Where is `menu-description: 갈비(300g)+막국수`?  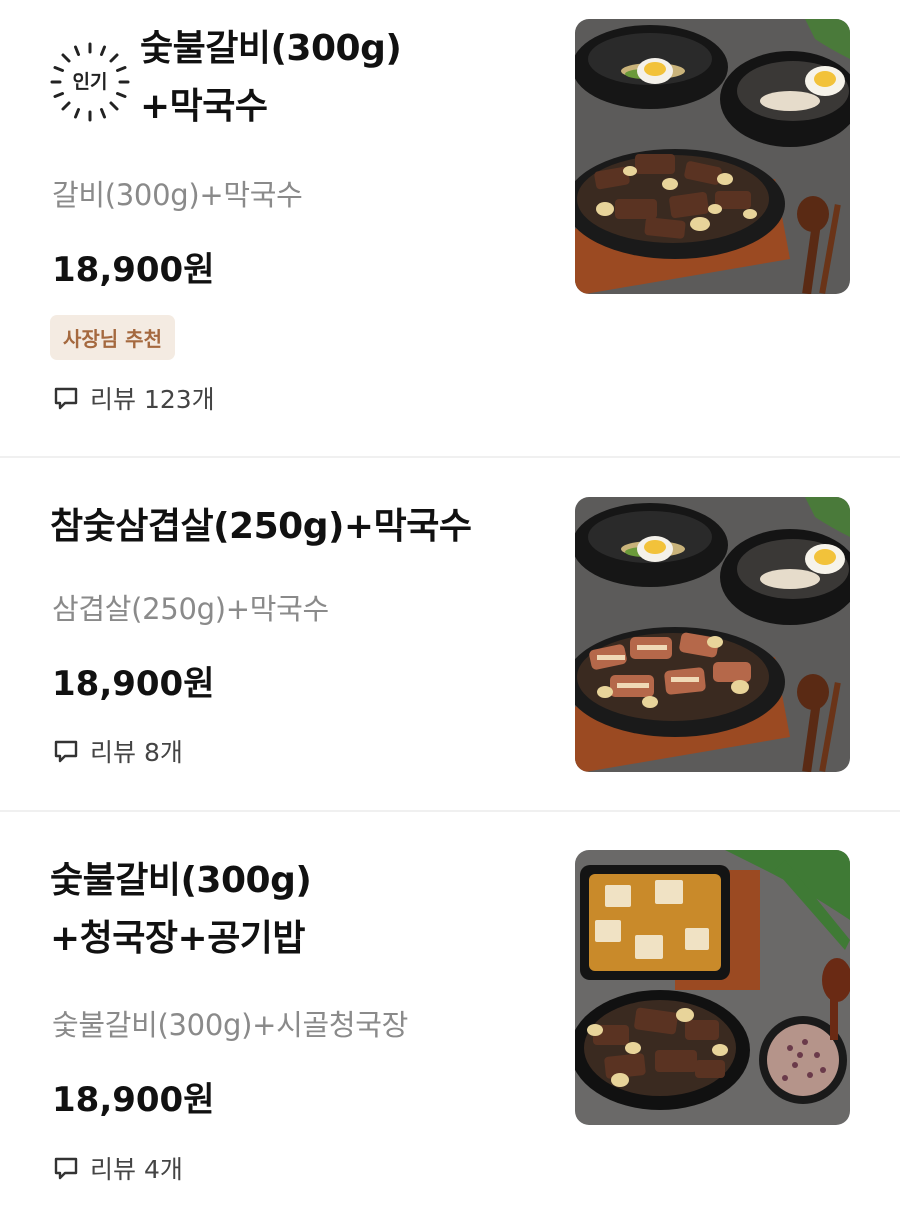 menu-description: 갈비(300g)+막국수 is located at coordinates (177, 195).